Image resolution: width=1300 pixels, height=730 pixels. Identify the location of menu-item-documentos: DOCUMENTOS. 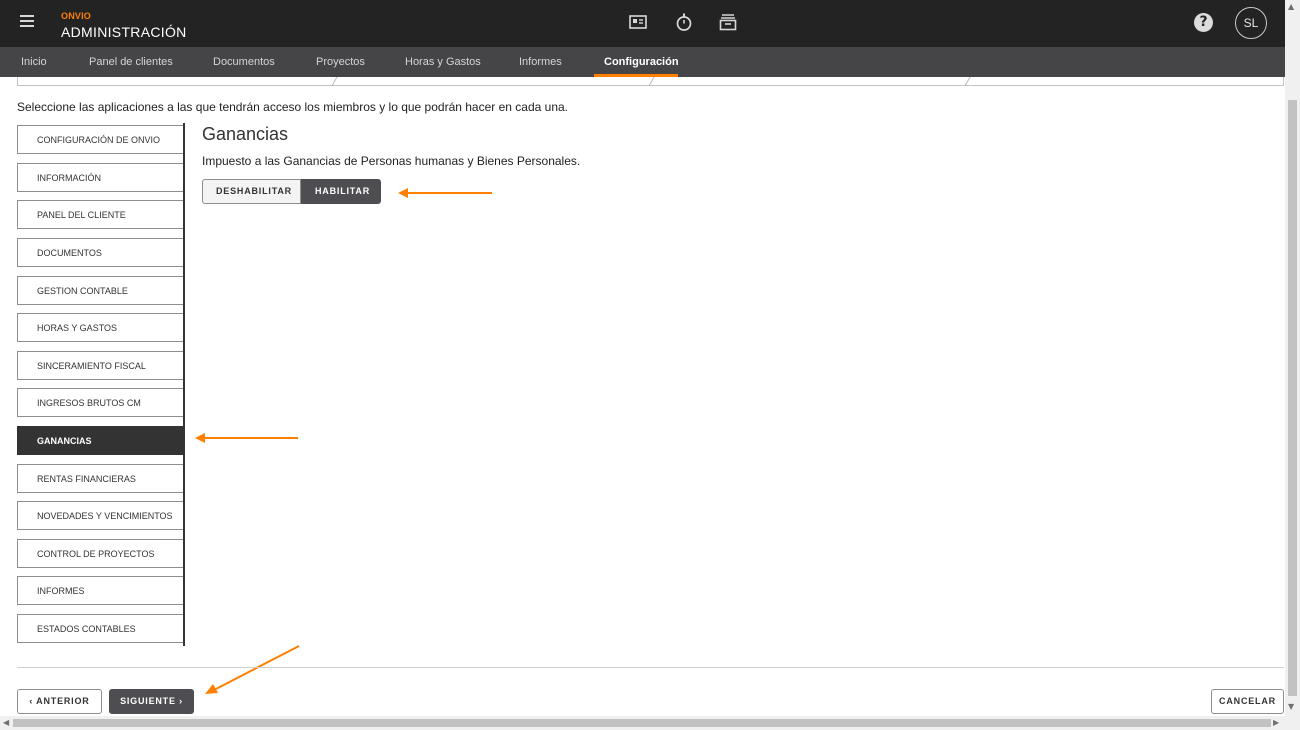
(100, 252).